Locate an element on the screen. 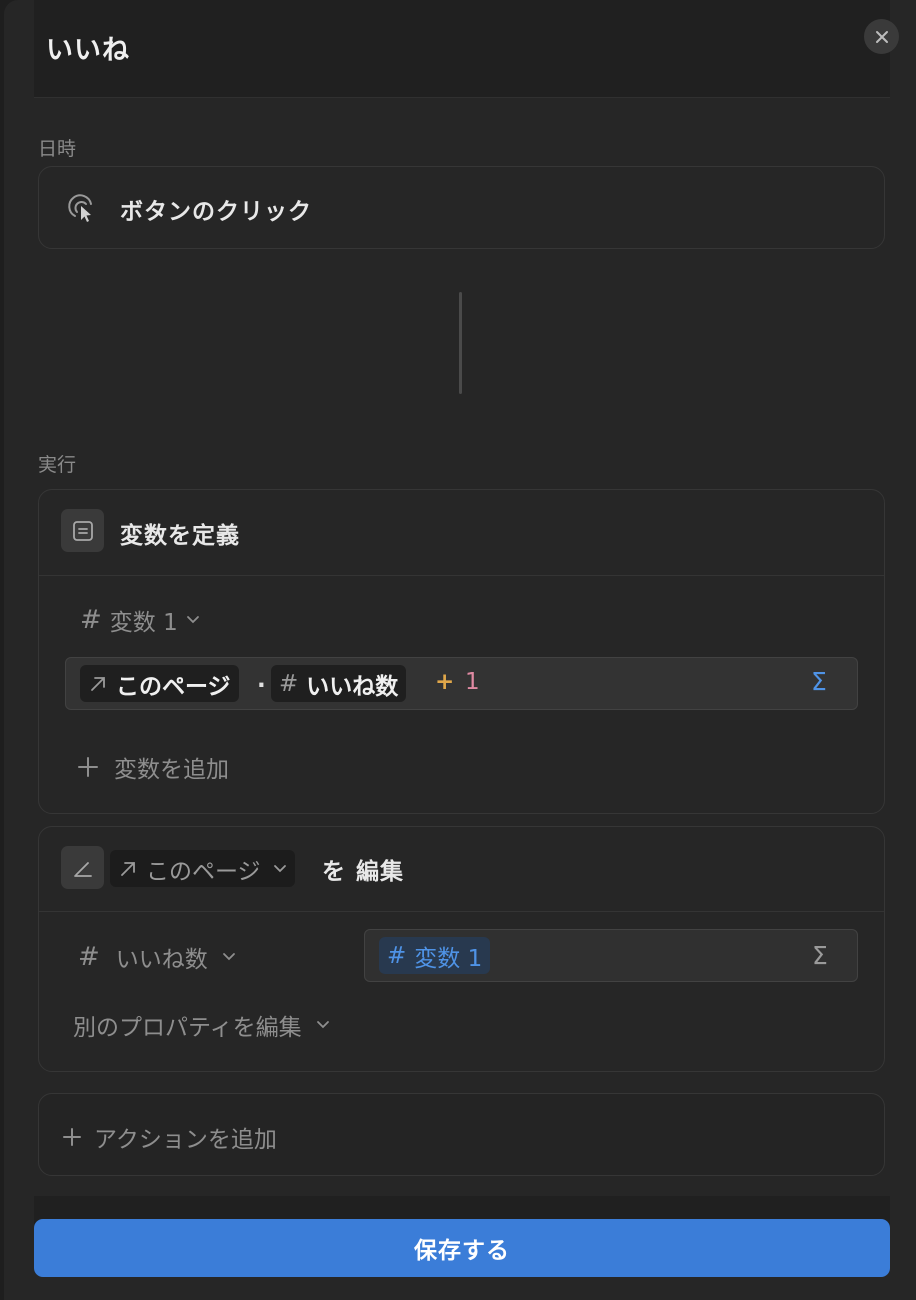 This screenshot has height=1300, width=916. edit-other-property-dropdown: 別のプロパティを編集 is located at coordinates (201, 1025).